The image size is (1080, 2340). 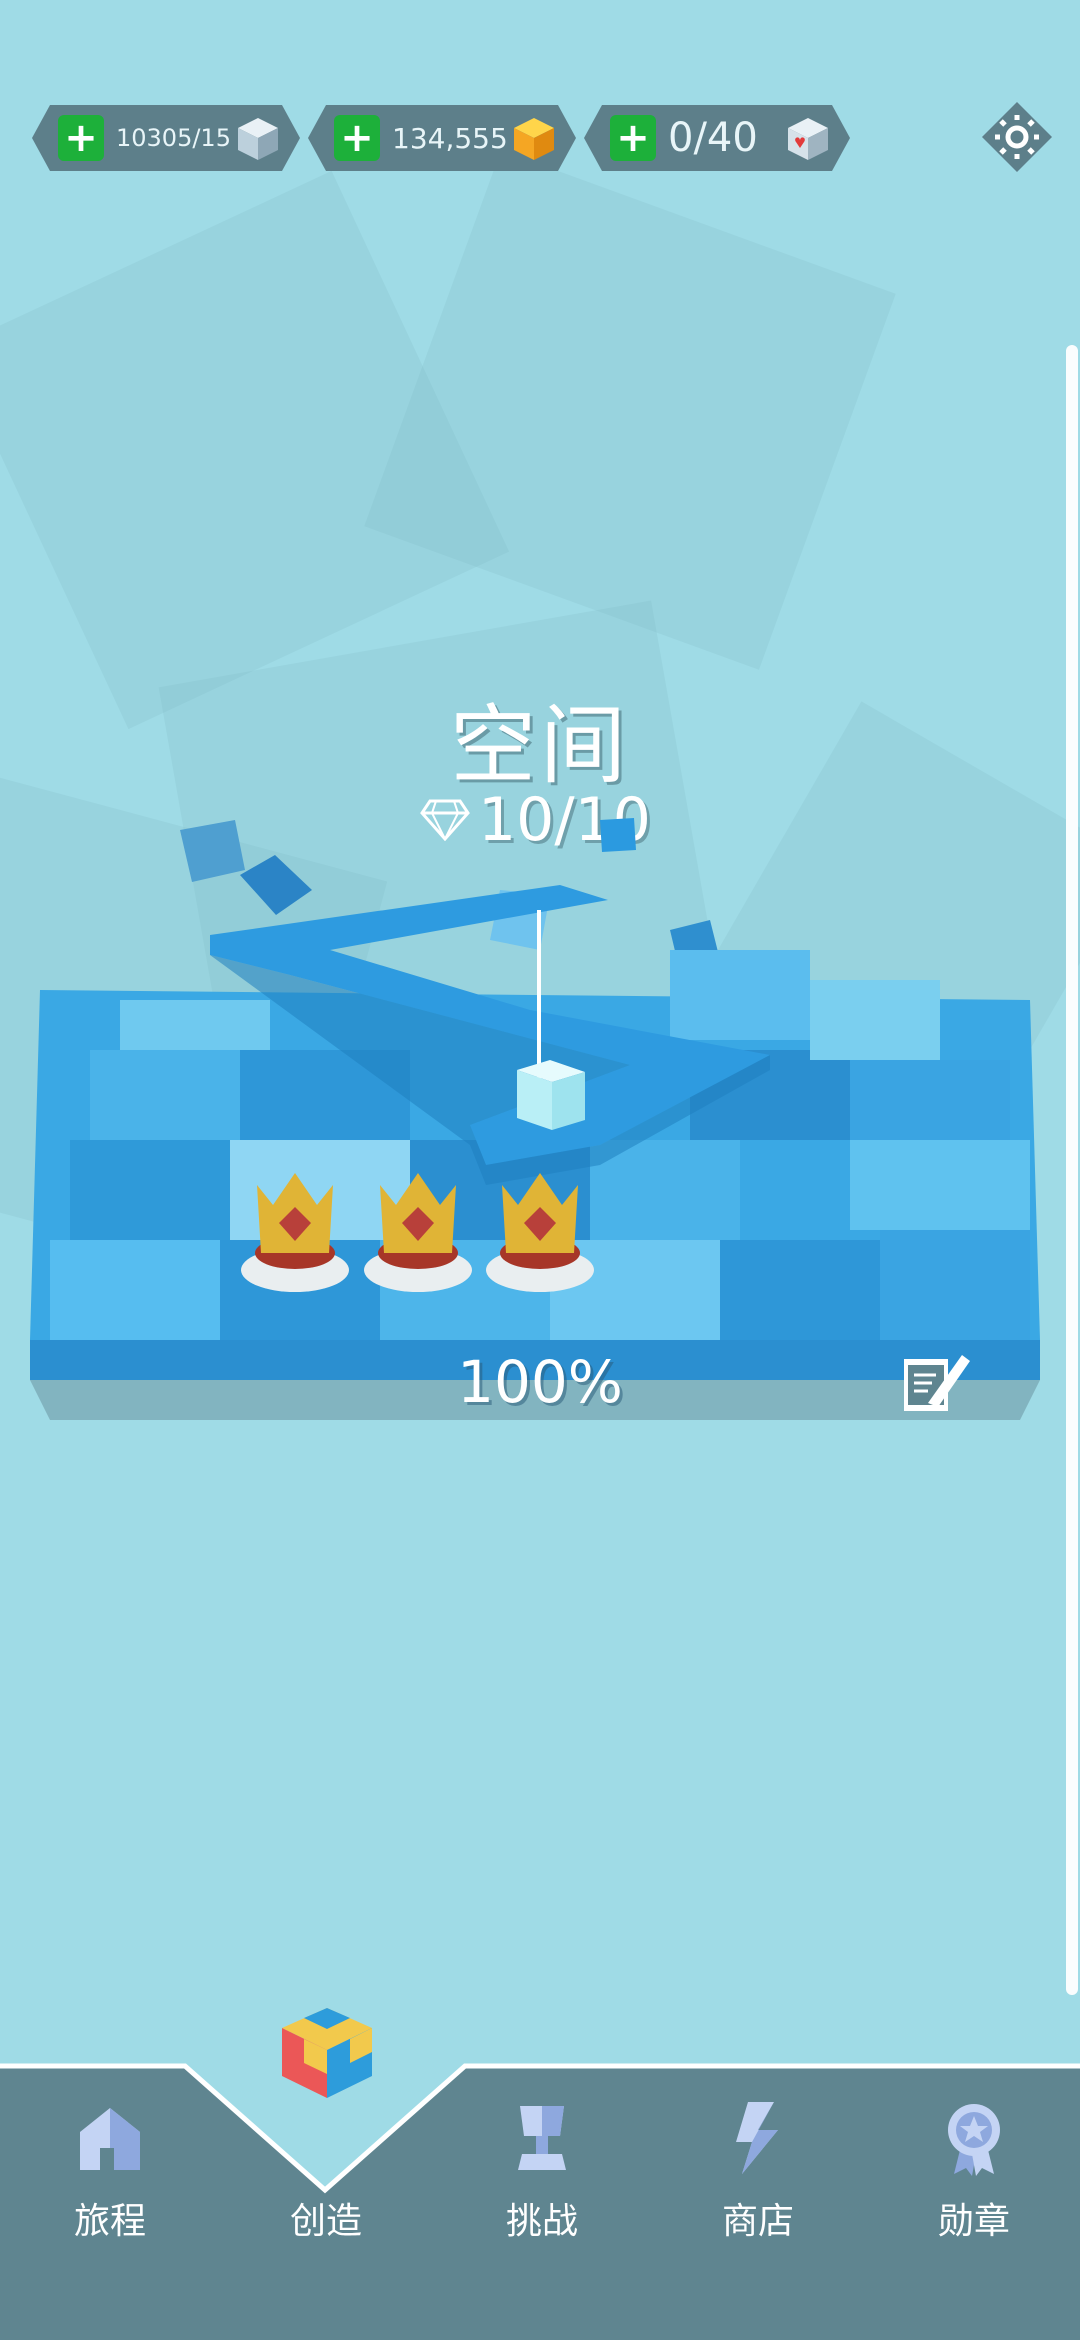 What do you see at coordinates (808, 138) in the screenshot?
I see `heart-cube-icon` at bounding box center [808, 138].